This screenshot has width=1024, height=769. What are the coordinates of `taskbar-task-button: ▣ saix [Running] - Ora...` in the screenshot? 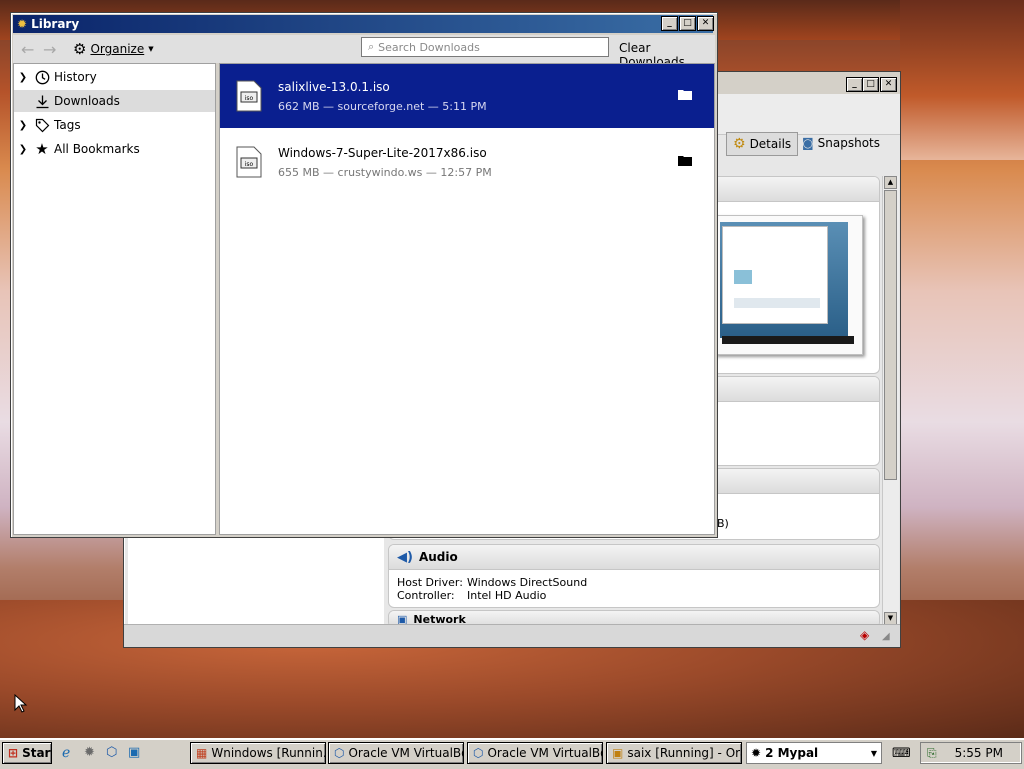 It's located at (674, 753).